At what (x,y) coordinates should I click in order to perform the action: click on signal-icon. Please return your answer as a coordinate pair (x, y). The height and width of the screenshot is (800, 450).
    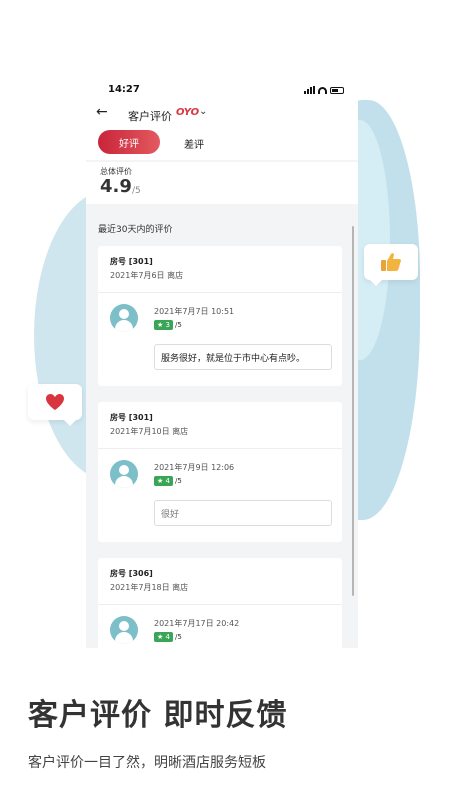
    Looking at the image, I should click on (309, 90).